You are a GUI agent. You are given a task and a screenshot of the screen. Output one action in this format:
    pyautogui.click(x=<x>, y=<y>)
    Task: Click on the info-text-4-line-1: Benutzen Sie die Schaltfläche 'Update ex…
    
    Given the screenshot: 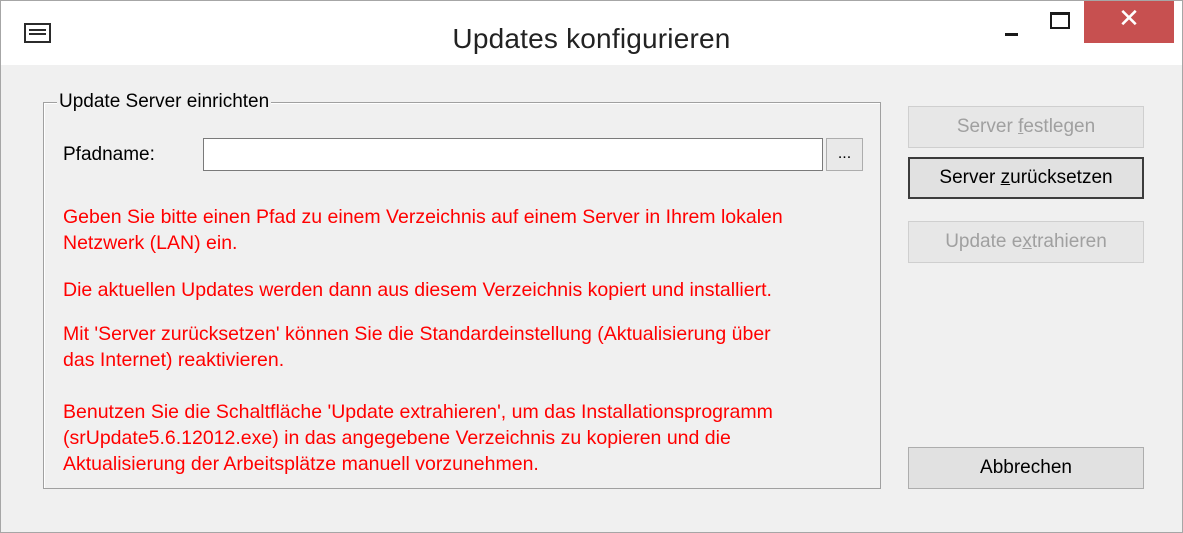 What is the action you would take?
    pyautogui.click(x=418, y=412)
    